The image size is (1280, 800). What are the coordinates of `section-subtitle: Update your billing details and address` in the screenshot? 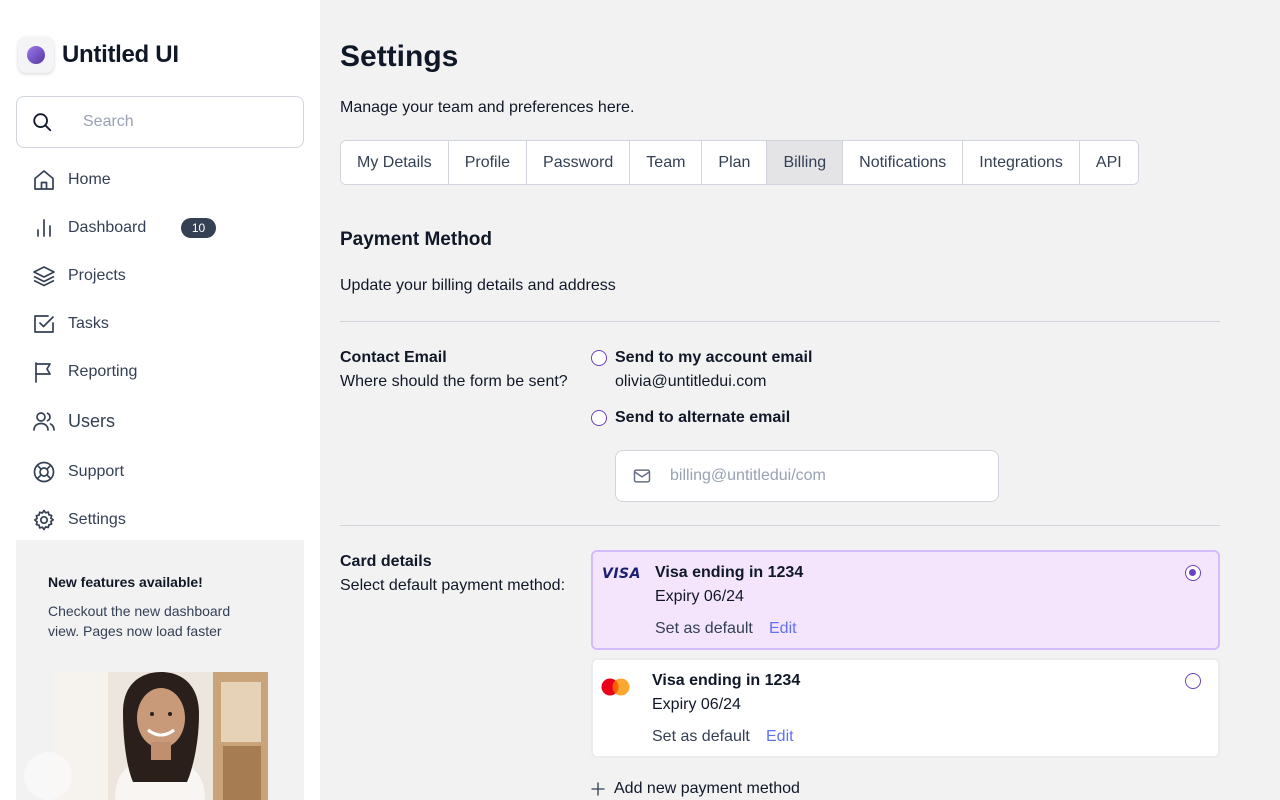 It's located at (478, 285).